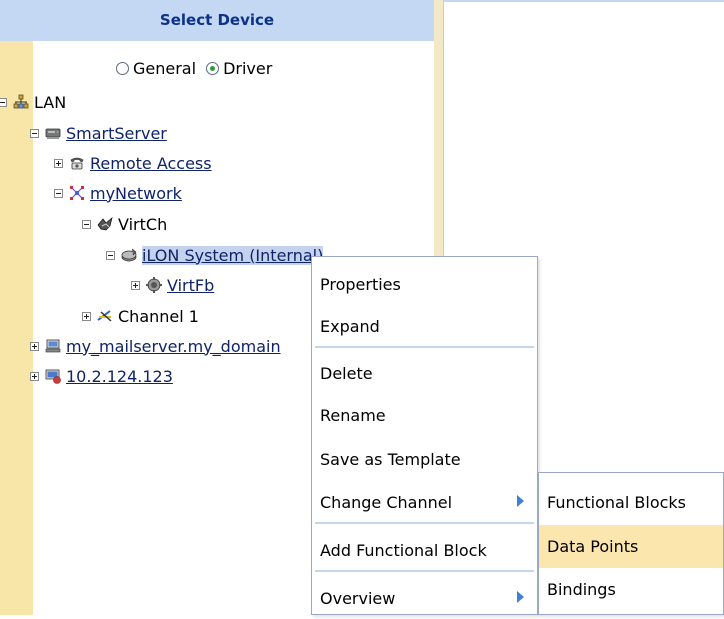 This screenshot has width=724, height=619. Describe the element at coordinates (104, 316) in the screenshot. I see `channel-icon` at that location.